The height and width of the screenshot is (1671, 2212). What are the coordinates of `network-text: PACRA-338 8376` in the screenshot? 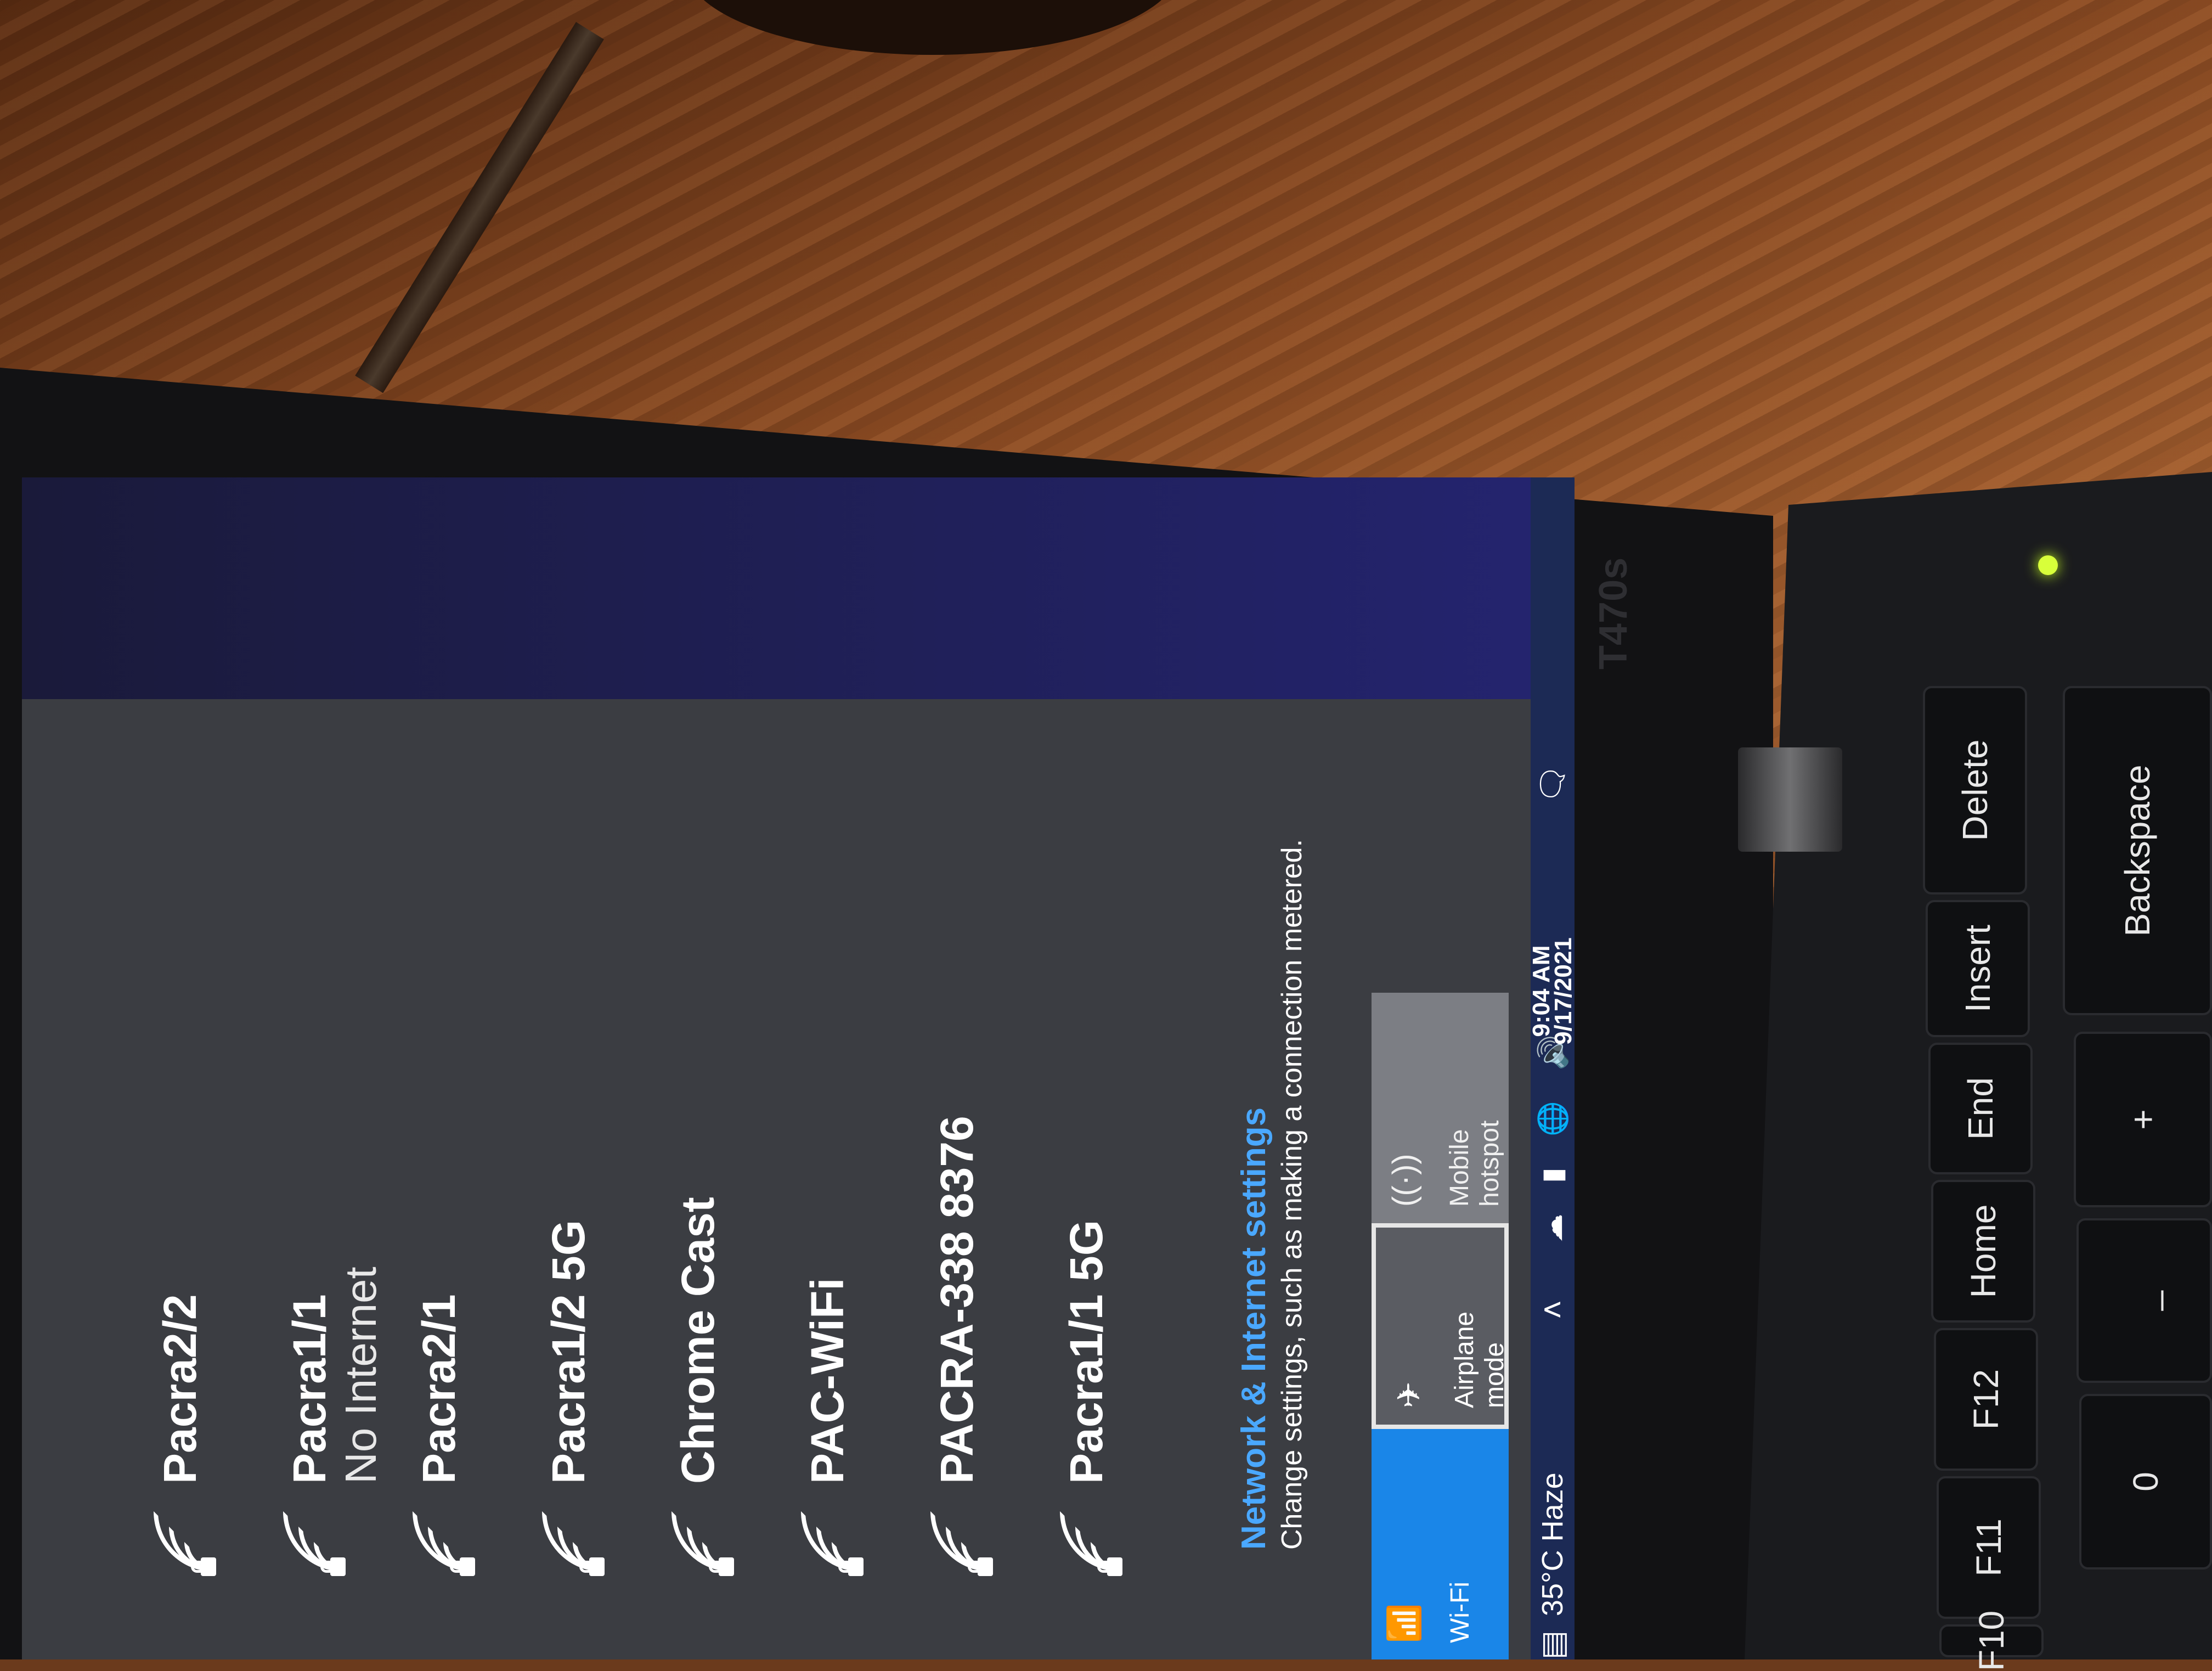 It's located at (957, 1300).